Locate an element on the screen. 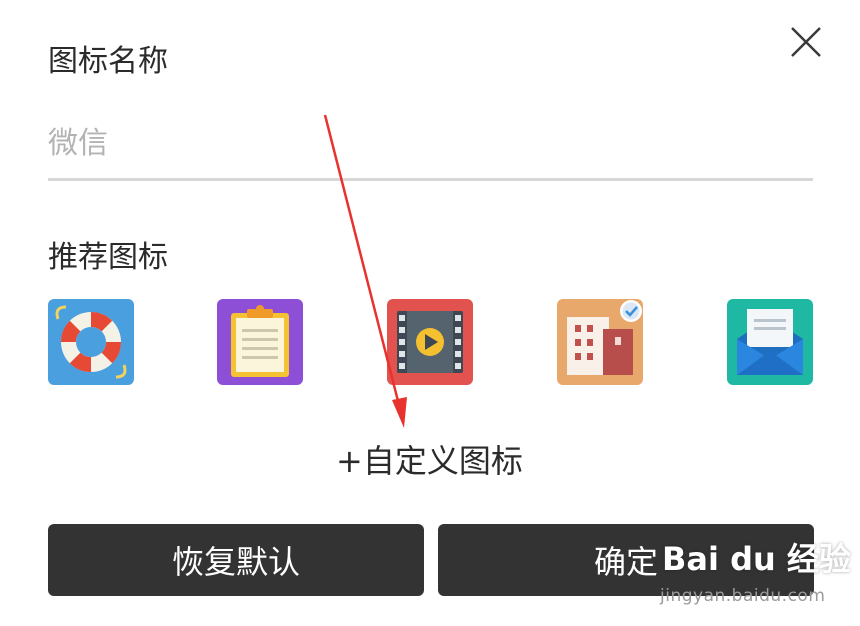 This screenshot has width=860, height=626. confirm-button: 确定 is located at coordinates (626, 560).